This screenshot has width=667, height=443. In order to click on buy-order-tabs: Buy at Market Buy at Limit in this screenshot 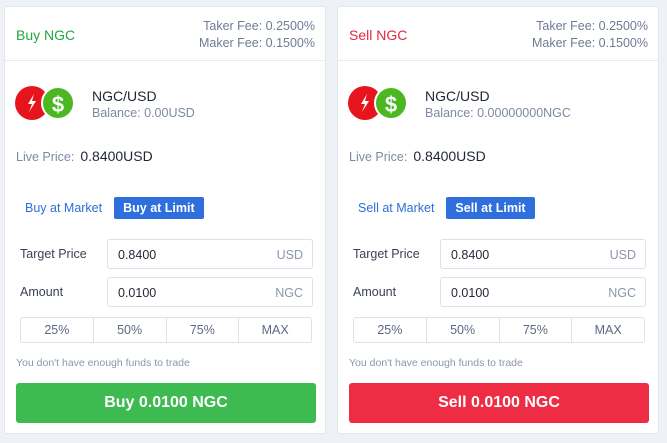, I will do `click(111, 208)`.